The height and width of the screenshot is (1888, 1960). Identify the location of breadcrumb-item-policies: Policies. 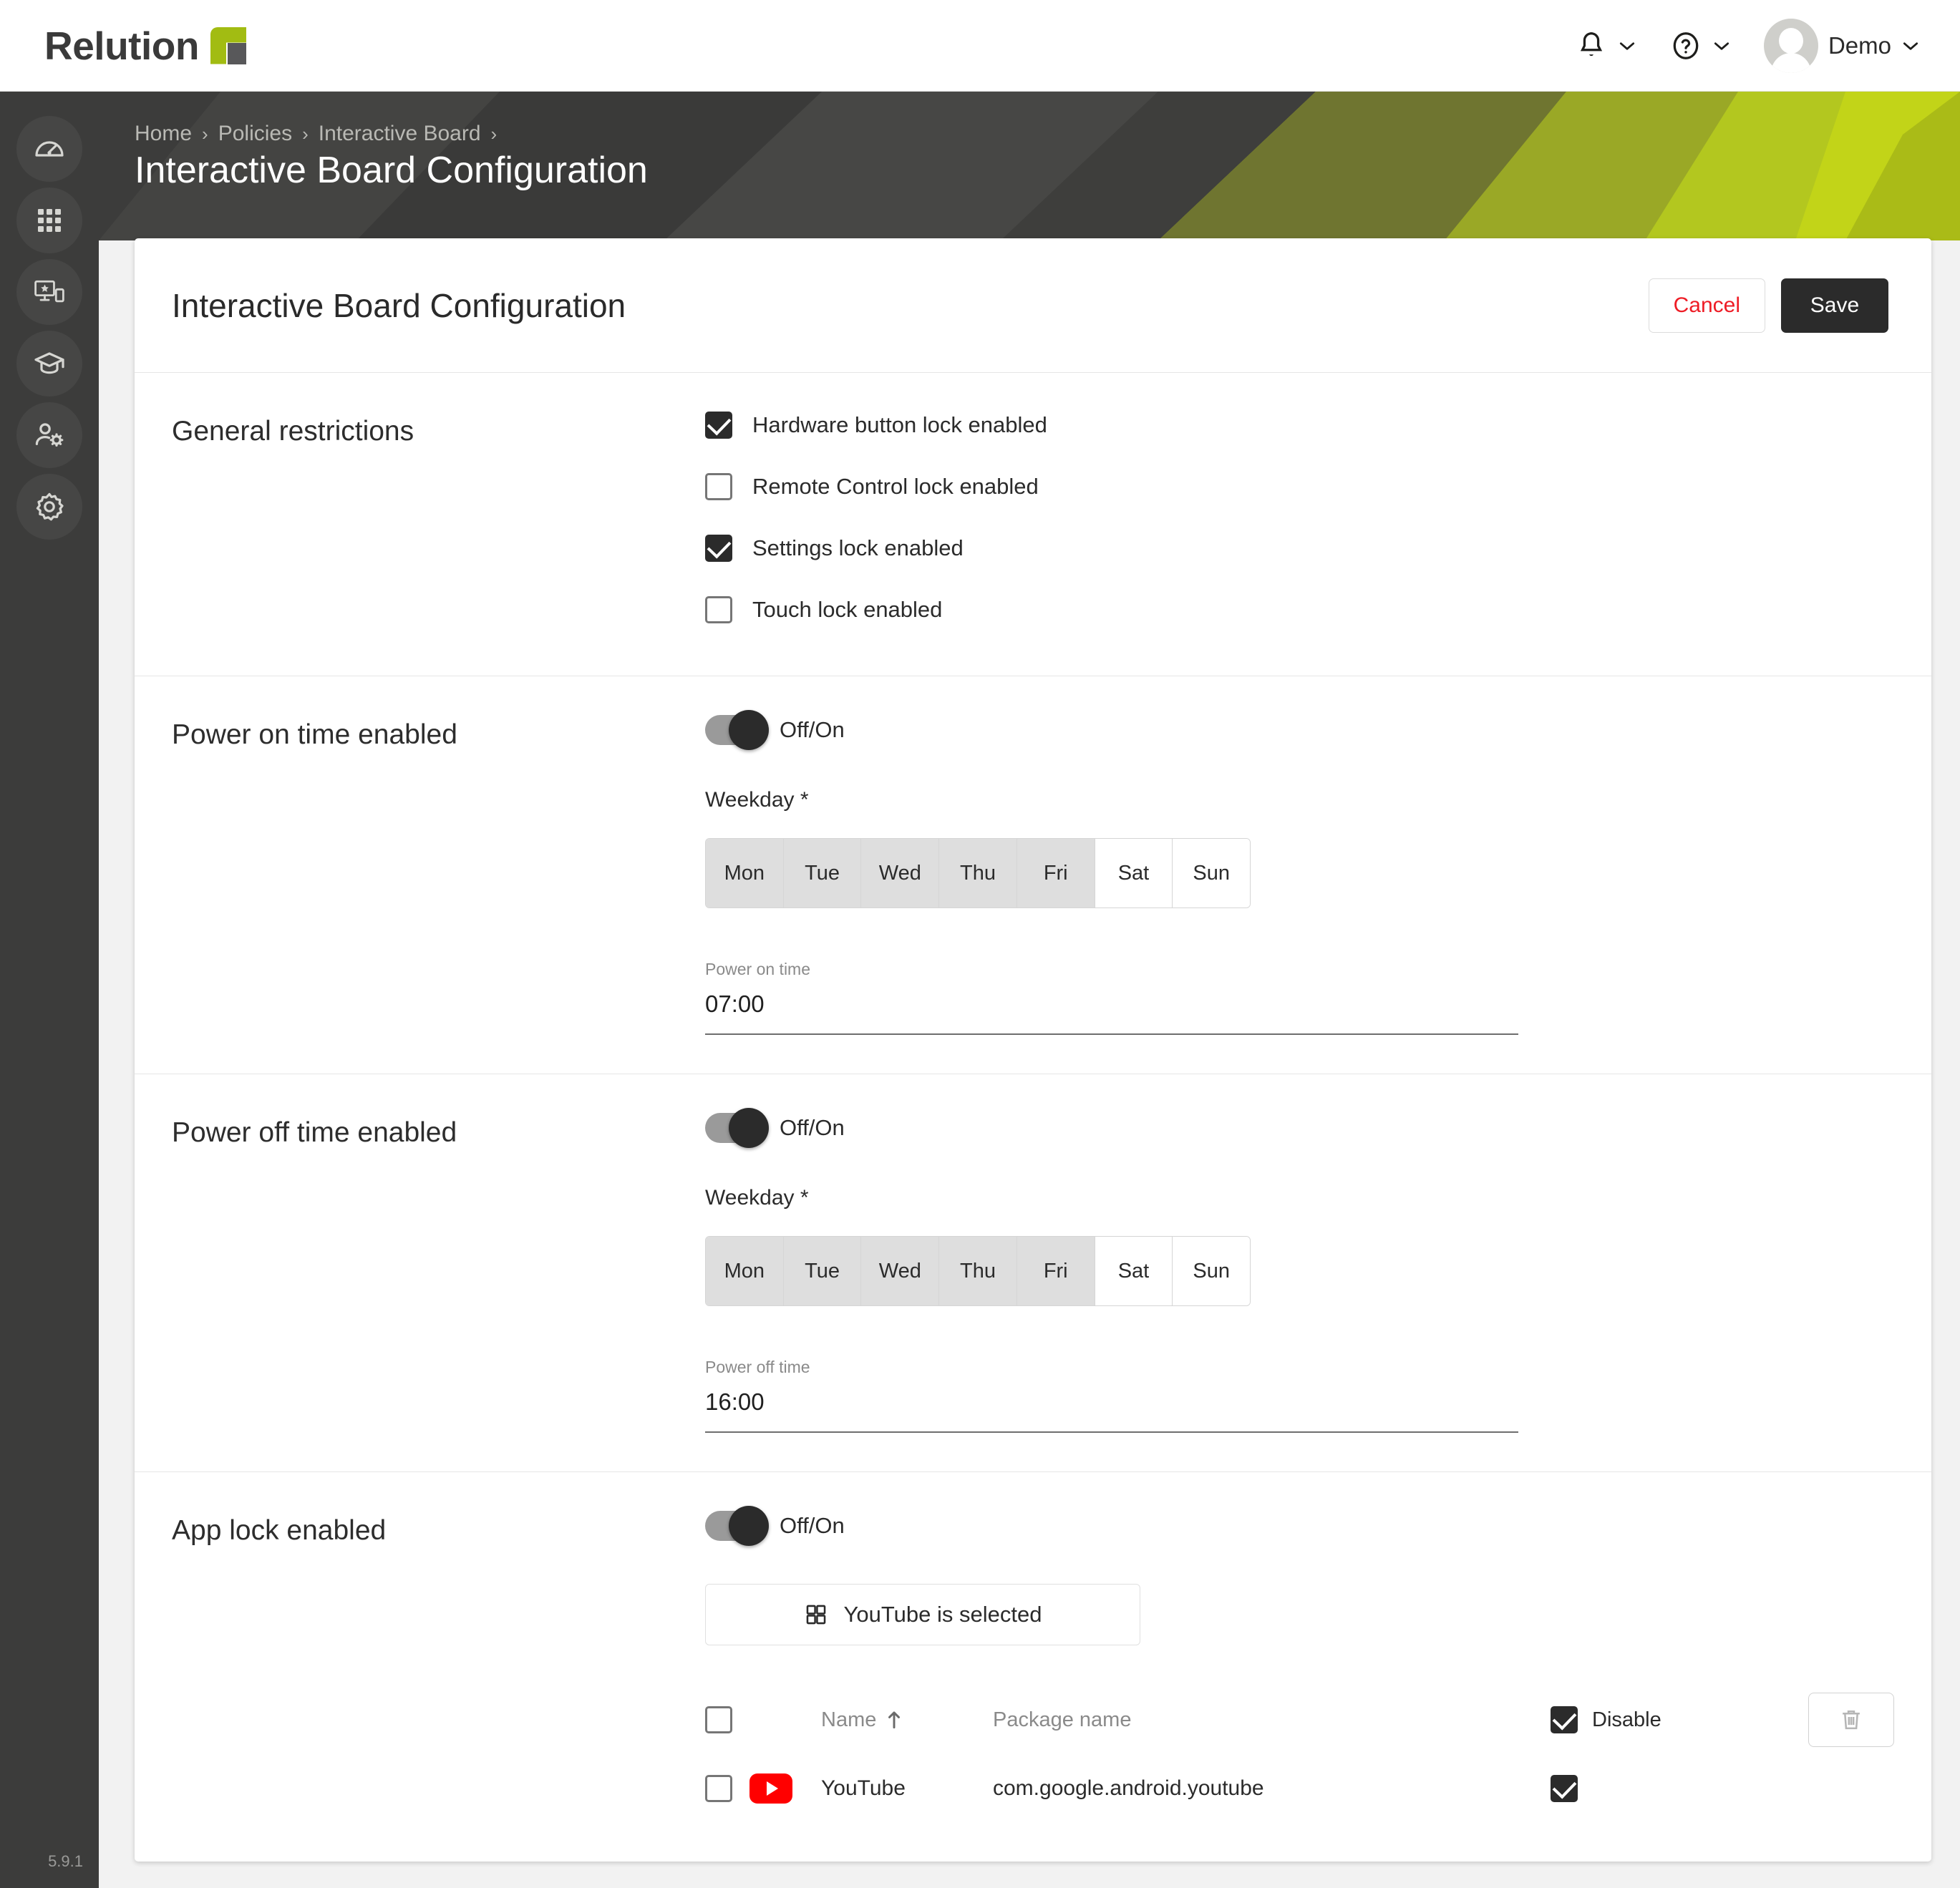
(255, 134).